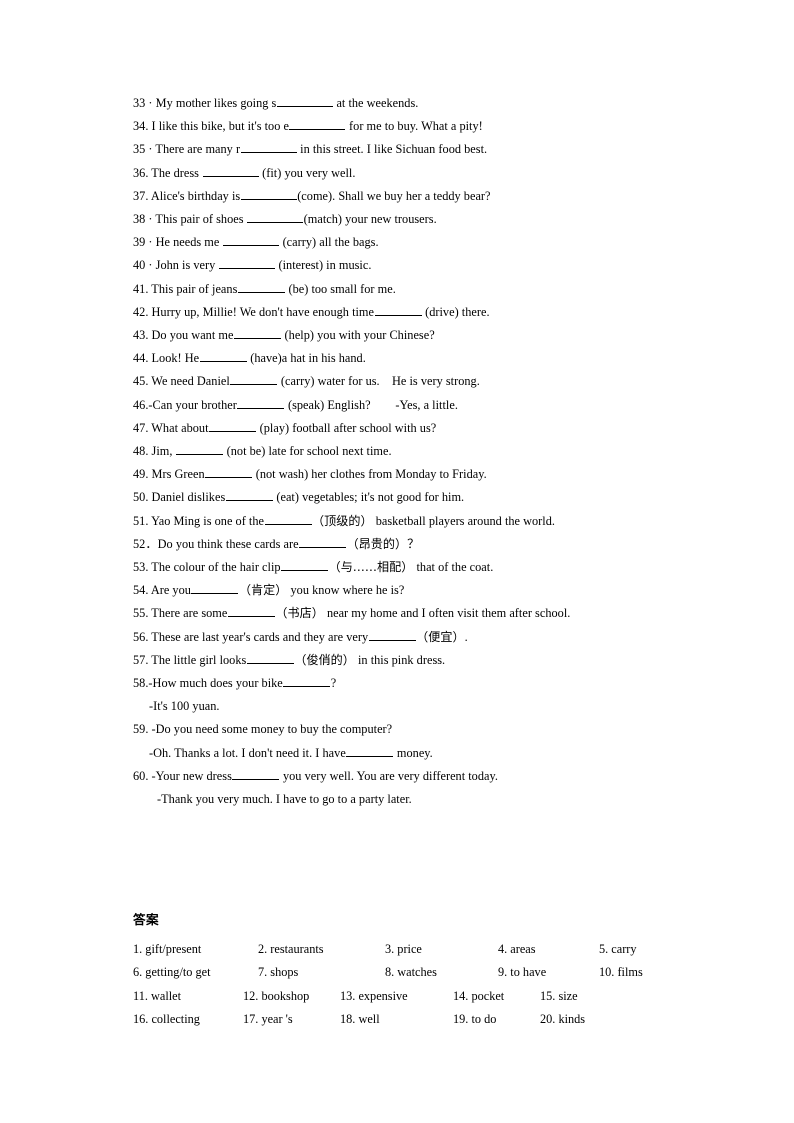  Describe the element at coordinates (346, 590) in the screenshot. I see `exercise-text: you know where he is?` at that location.